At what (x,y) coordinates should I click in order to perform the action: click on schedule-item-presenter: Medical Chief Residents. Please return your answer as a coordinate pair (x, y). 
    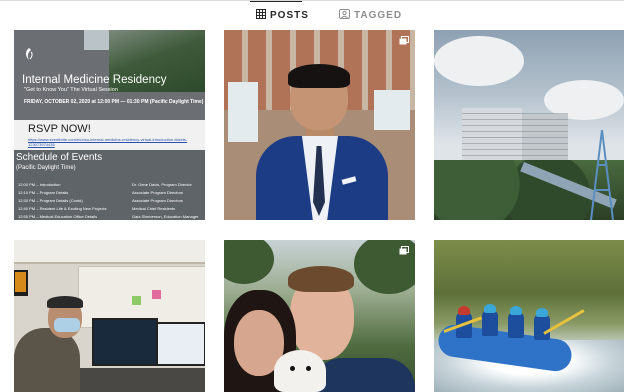
    Looking at the image, I should click on (154, 208).